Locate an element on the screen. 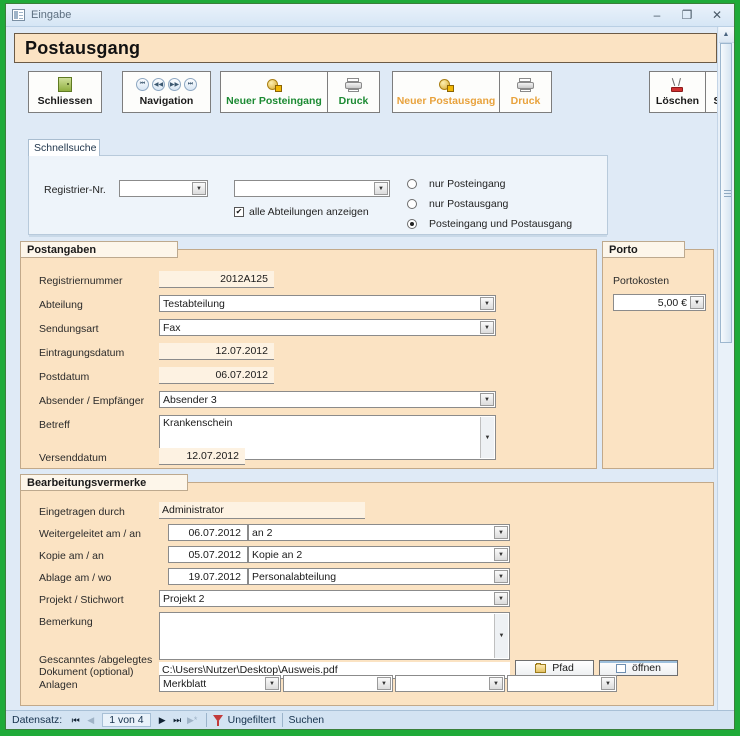 The height and width of the screenshot is (736, 740). radio-posteingang-icon is located at coordinates (412, 184).